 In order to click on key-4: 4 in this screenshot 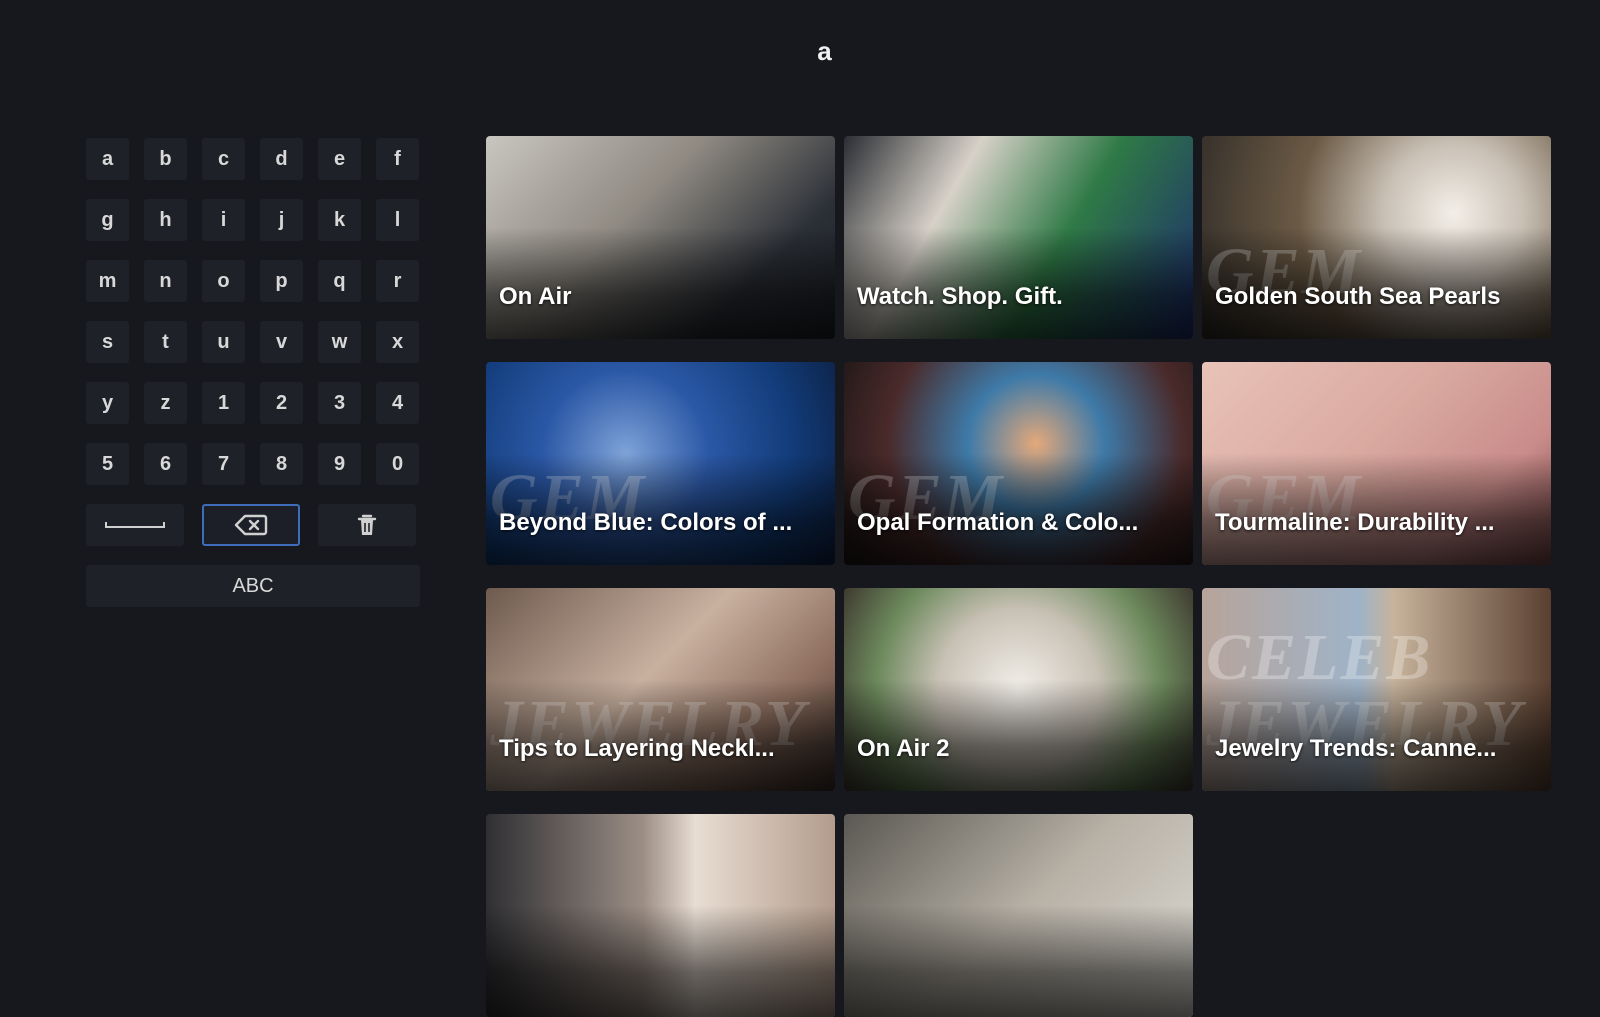, I will do `click(397, 403)`.